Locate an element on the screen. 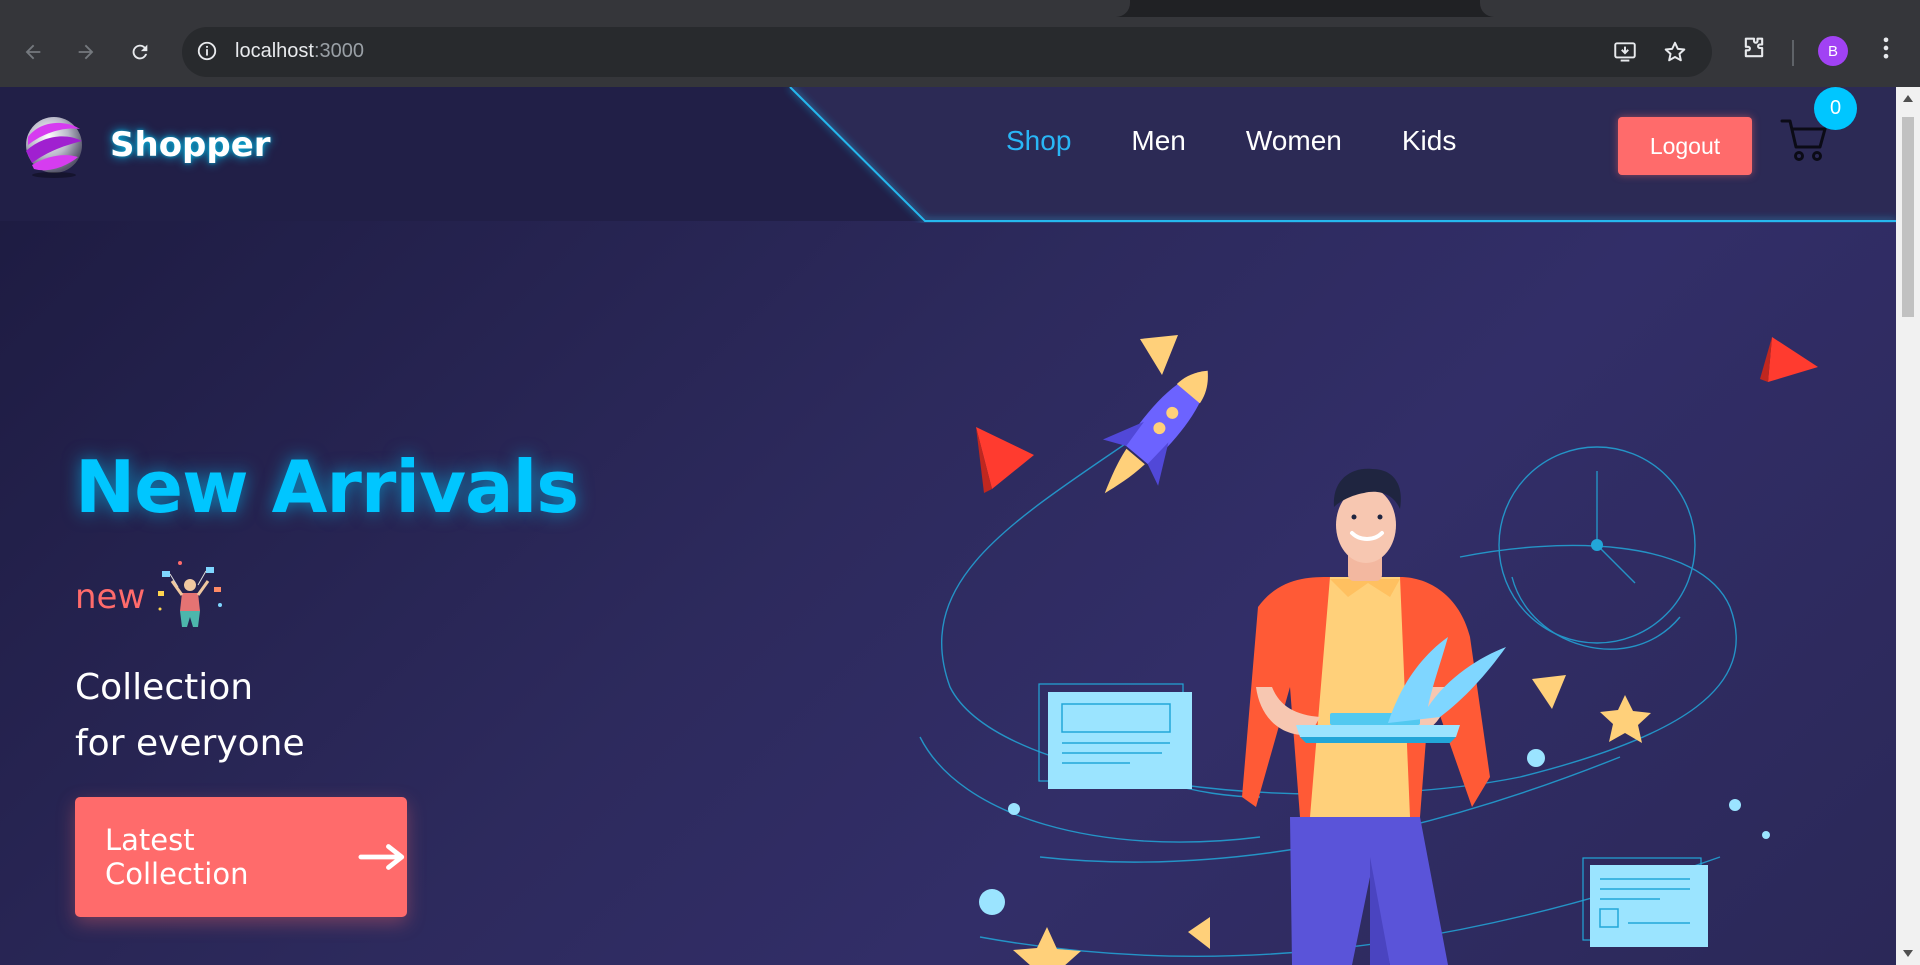 The height and width of the screenshot is (965, 1920). chrome-menu-icon is located at coordinates (1886, 48).